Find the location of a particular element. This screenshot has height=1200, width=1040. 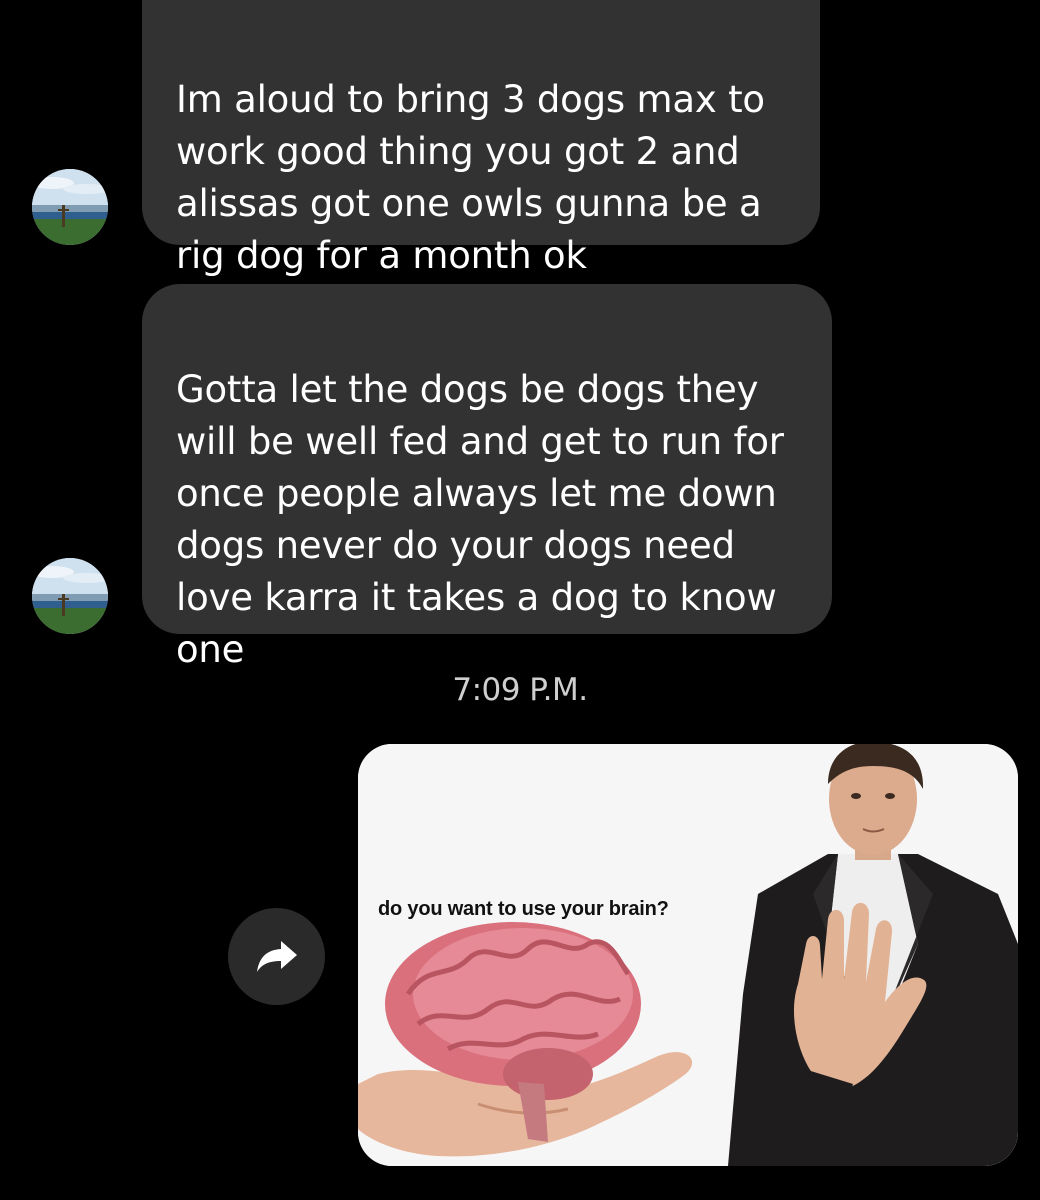

message-timestamp: 7:09 P.M. is located at coordinates (520, 690).